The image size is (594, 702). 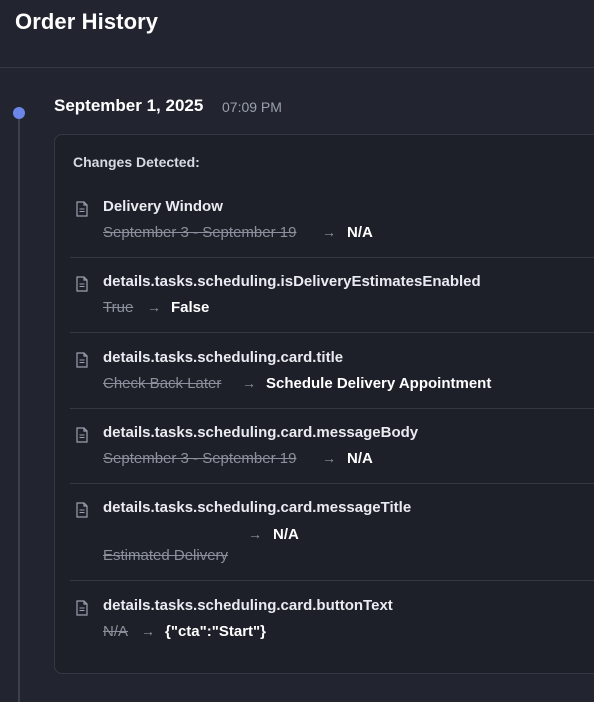 What do you see at coordinates (129, 105) in the screenshot?
I see `entry-date: September 1, 2025` at bounding box center [129, 105].